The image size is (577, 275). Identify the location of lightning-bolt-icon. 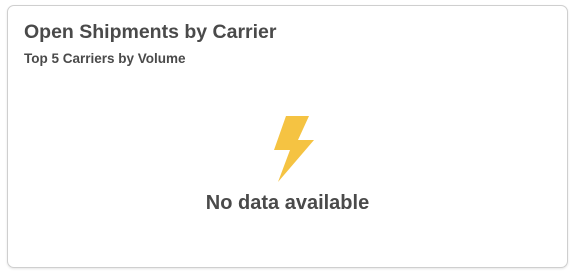
(294, 149).